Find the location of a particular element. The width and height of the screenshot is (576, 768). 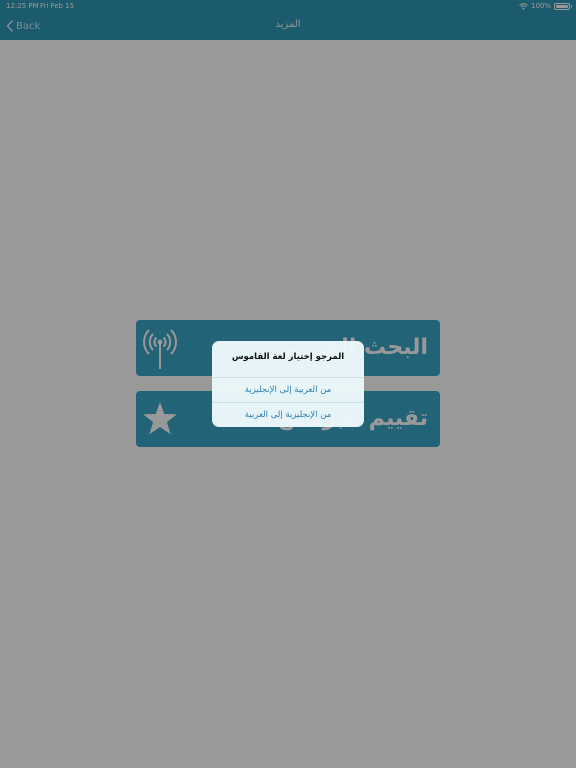

arabic-to-english-button: من العربية إلى الإنجليزية is located at coordinates (288, 390).